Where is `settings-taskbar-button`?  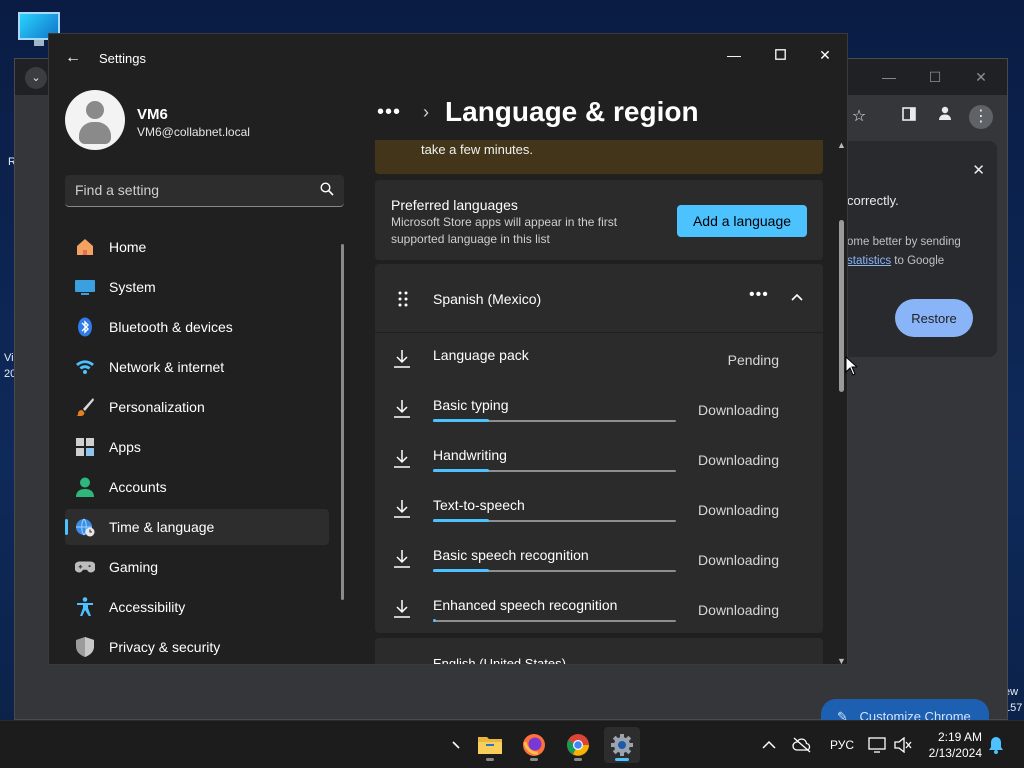
settings-taskbar-button is located at coordinates (622, 745).